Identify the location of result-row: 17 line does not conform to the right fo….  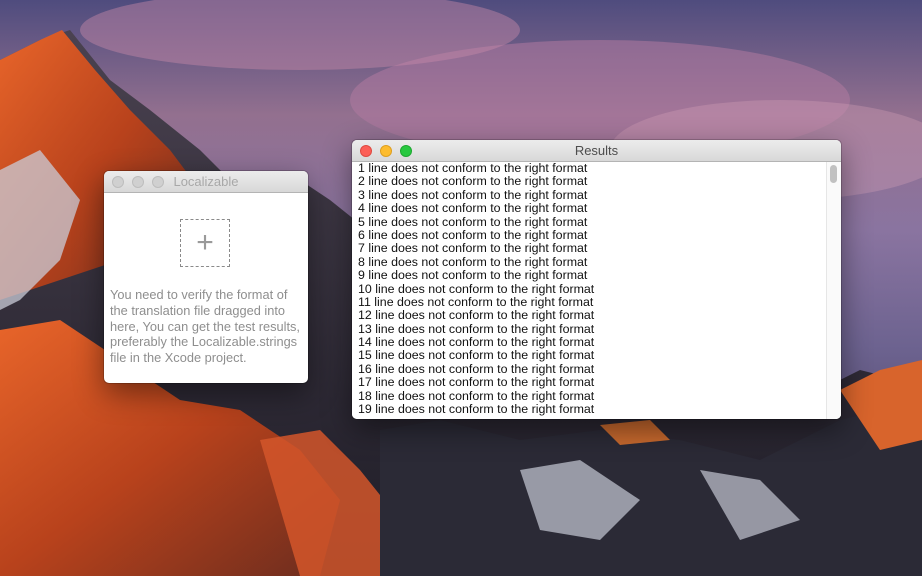
(476, 382).